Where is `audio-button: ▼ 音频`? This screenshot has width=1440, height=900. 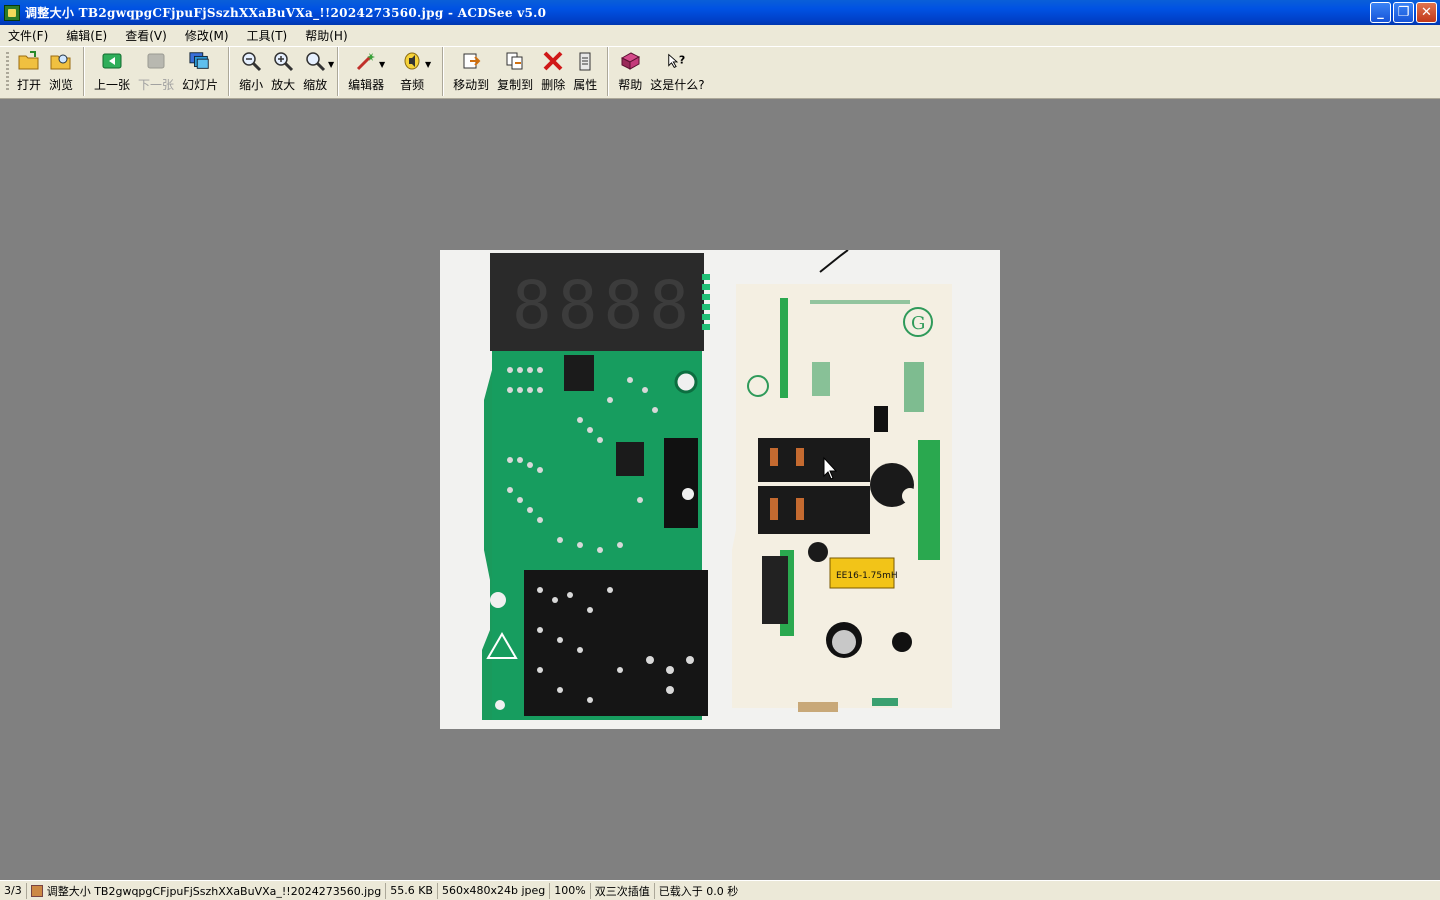
audio-button: ▼ 音频 is located at coordinates (416, 71).